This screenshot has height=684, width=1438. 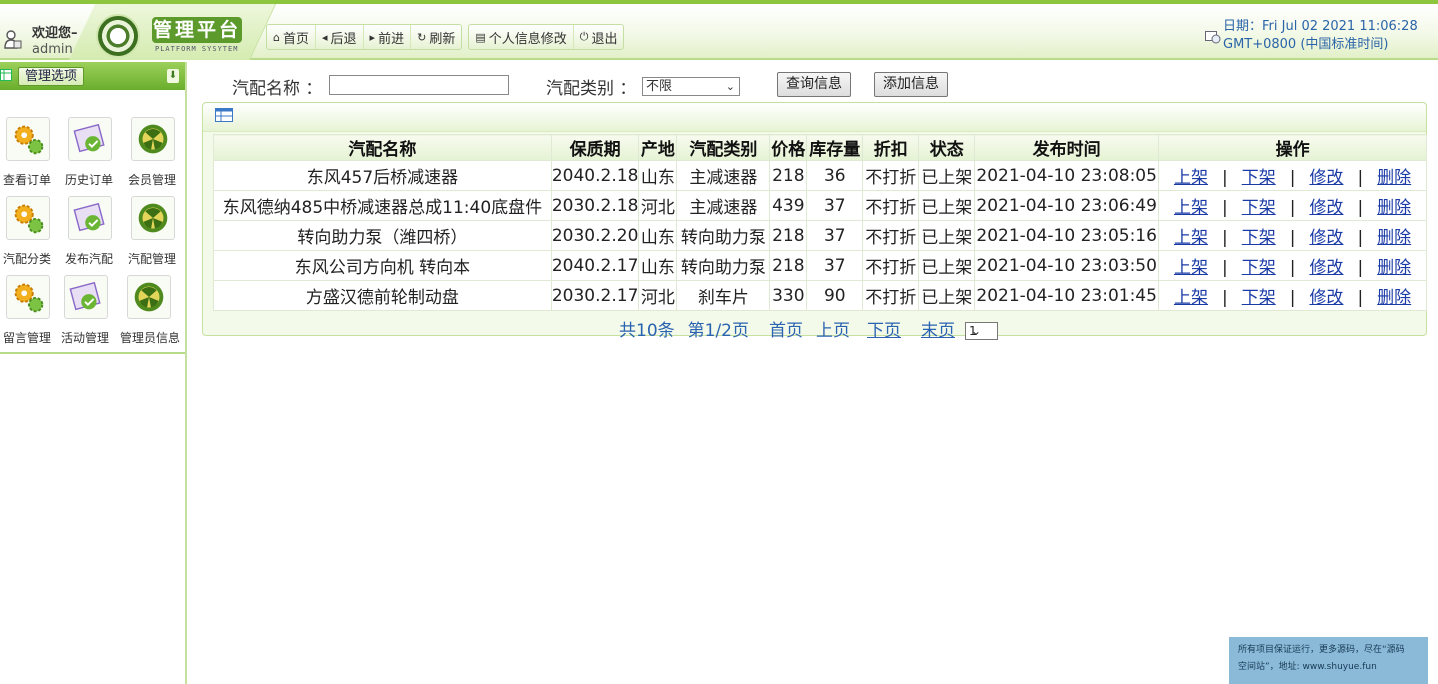 I want to click on page-select: 1 ⌄, so click(x=981, y=331).